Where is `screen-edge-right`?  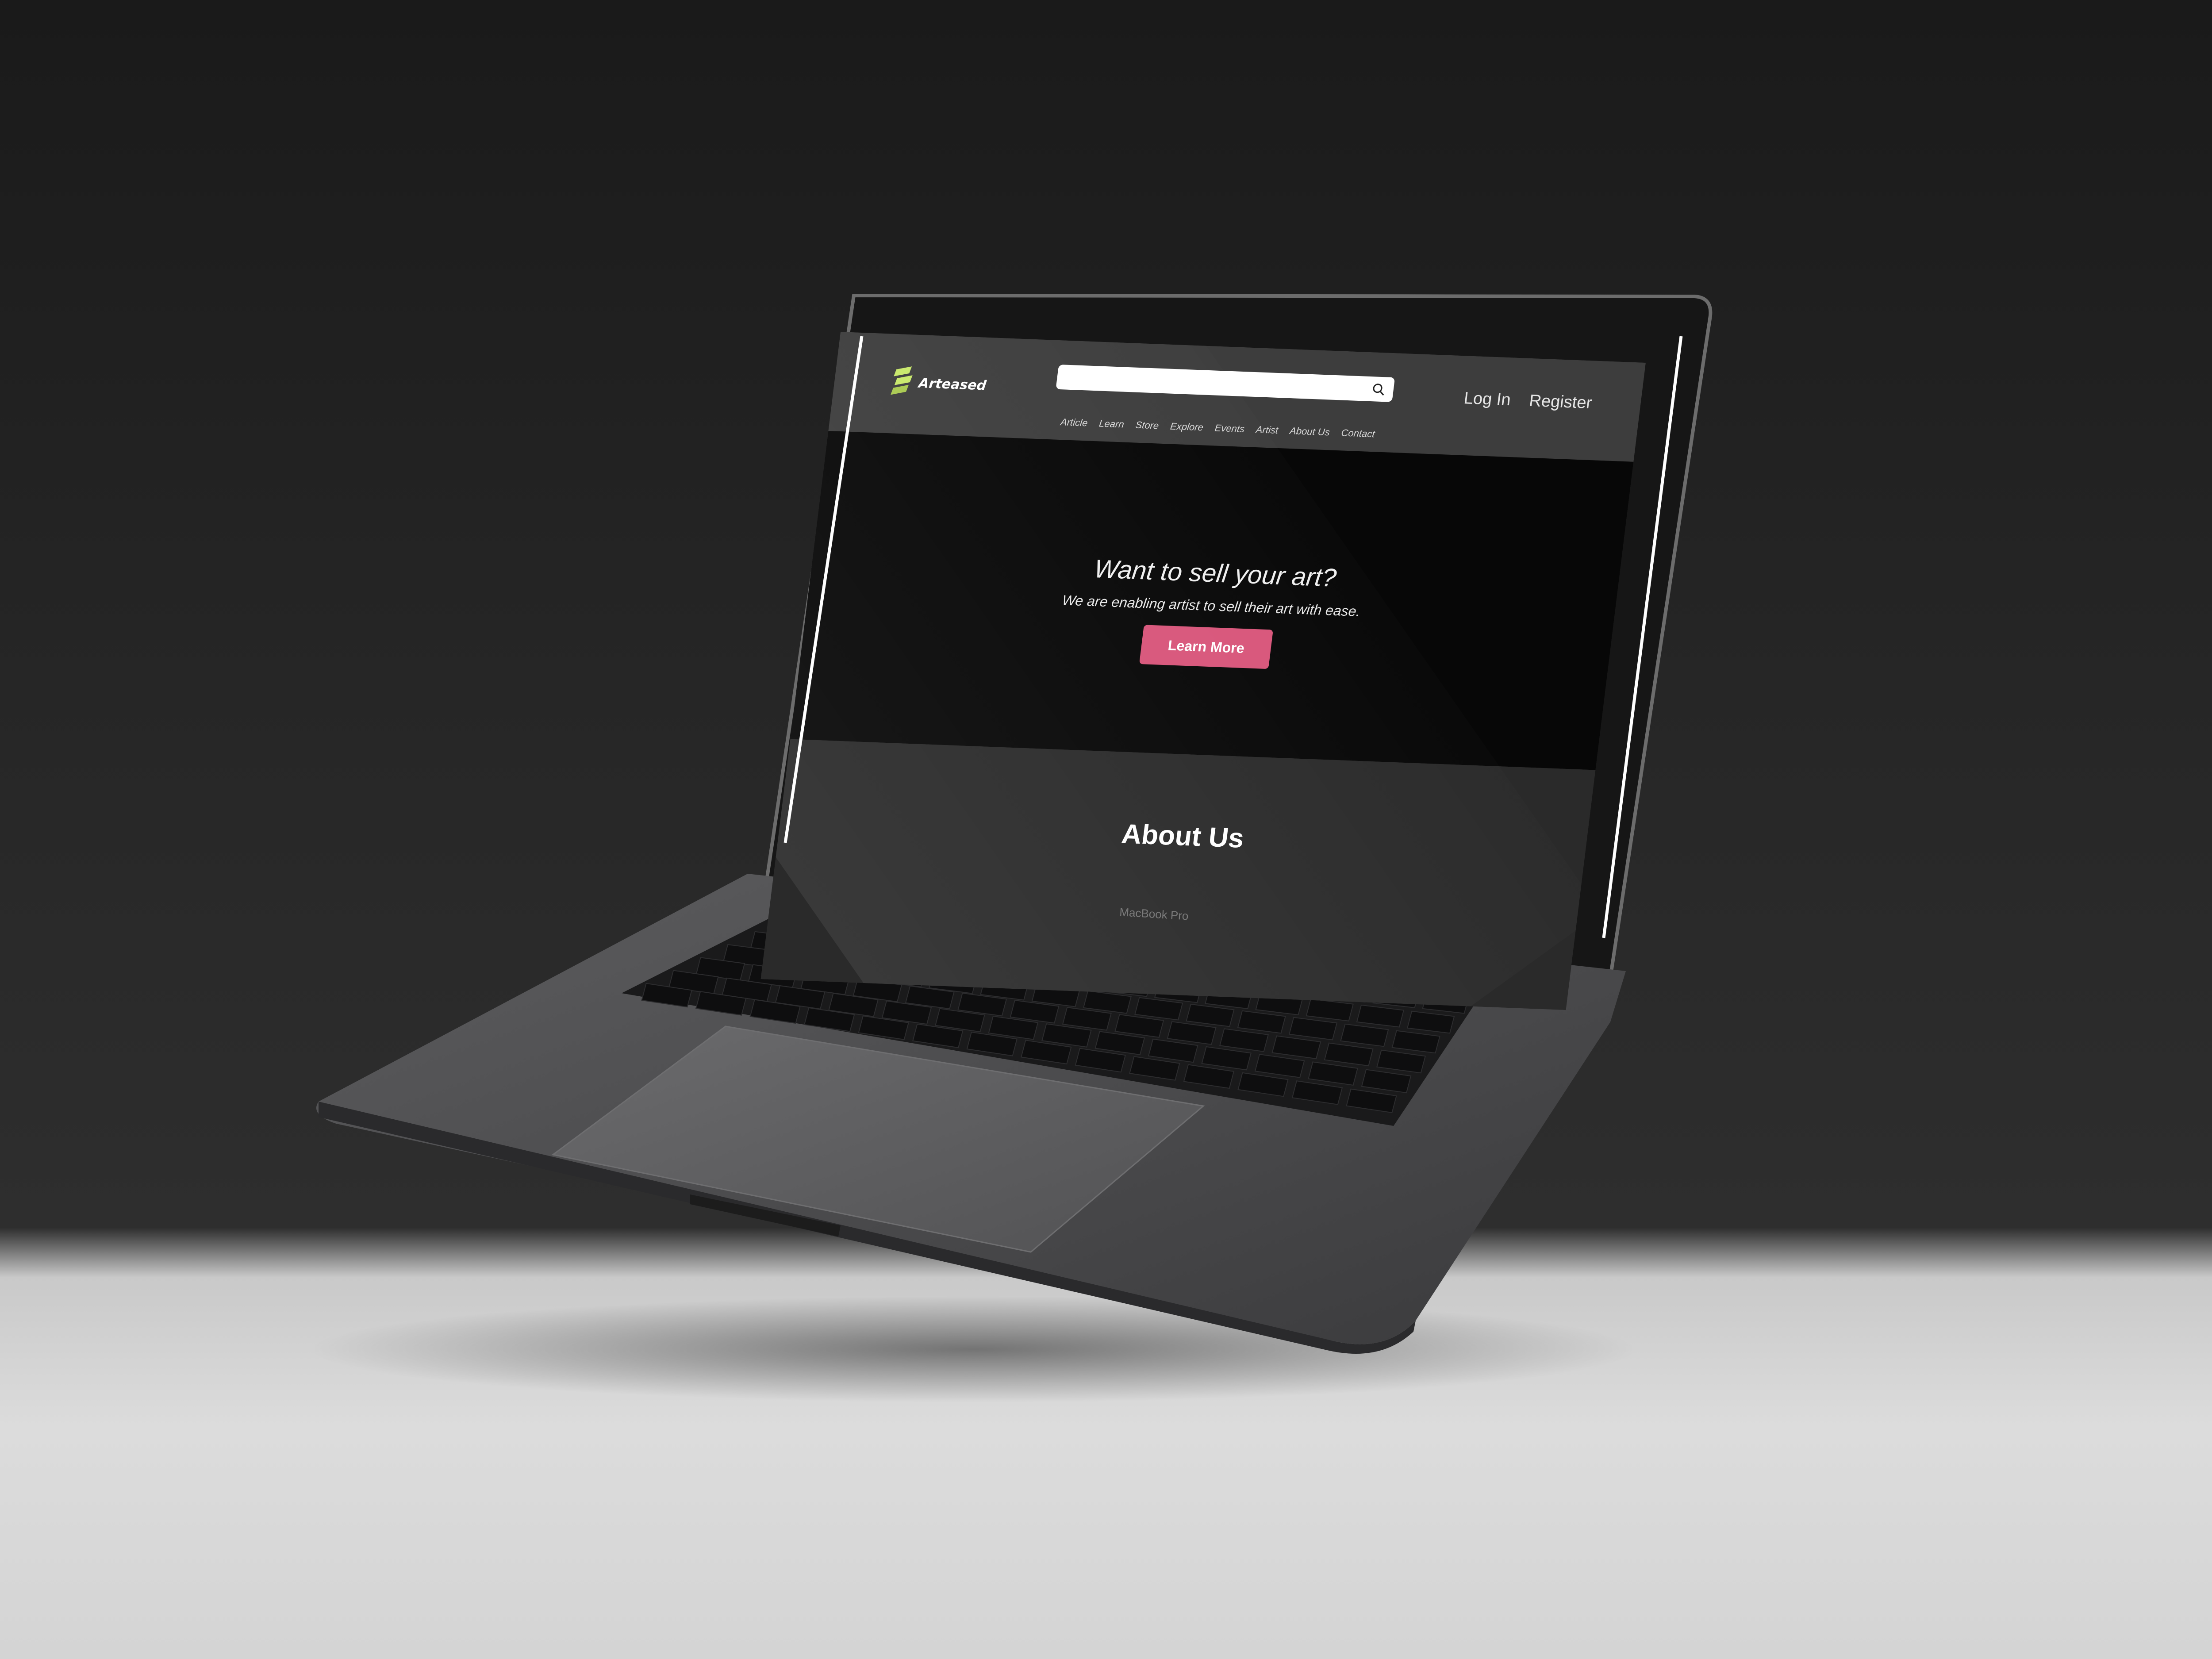 screen-edge-right is located at coordinates (1642, 637).